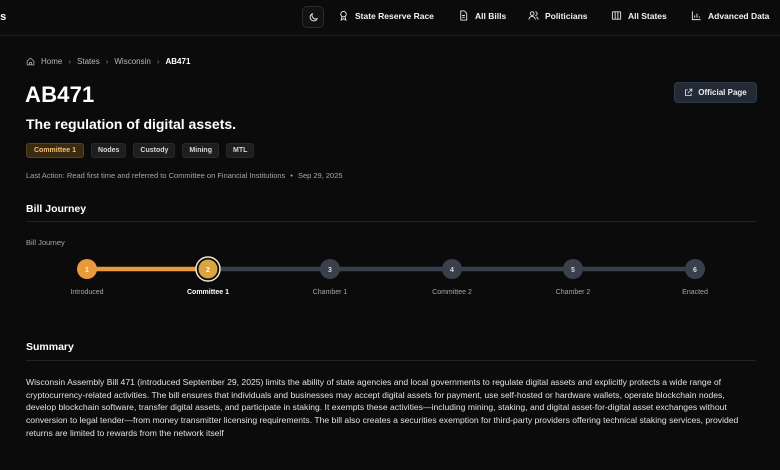 This screenshot has width=780, height=470. I want to click on nav-politicians: Politicians, so click(558, 15).